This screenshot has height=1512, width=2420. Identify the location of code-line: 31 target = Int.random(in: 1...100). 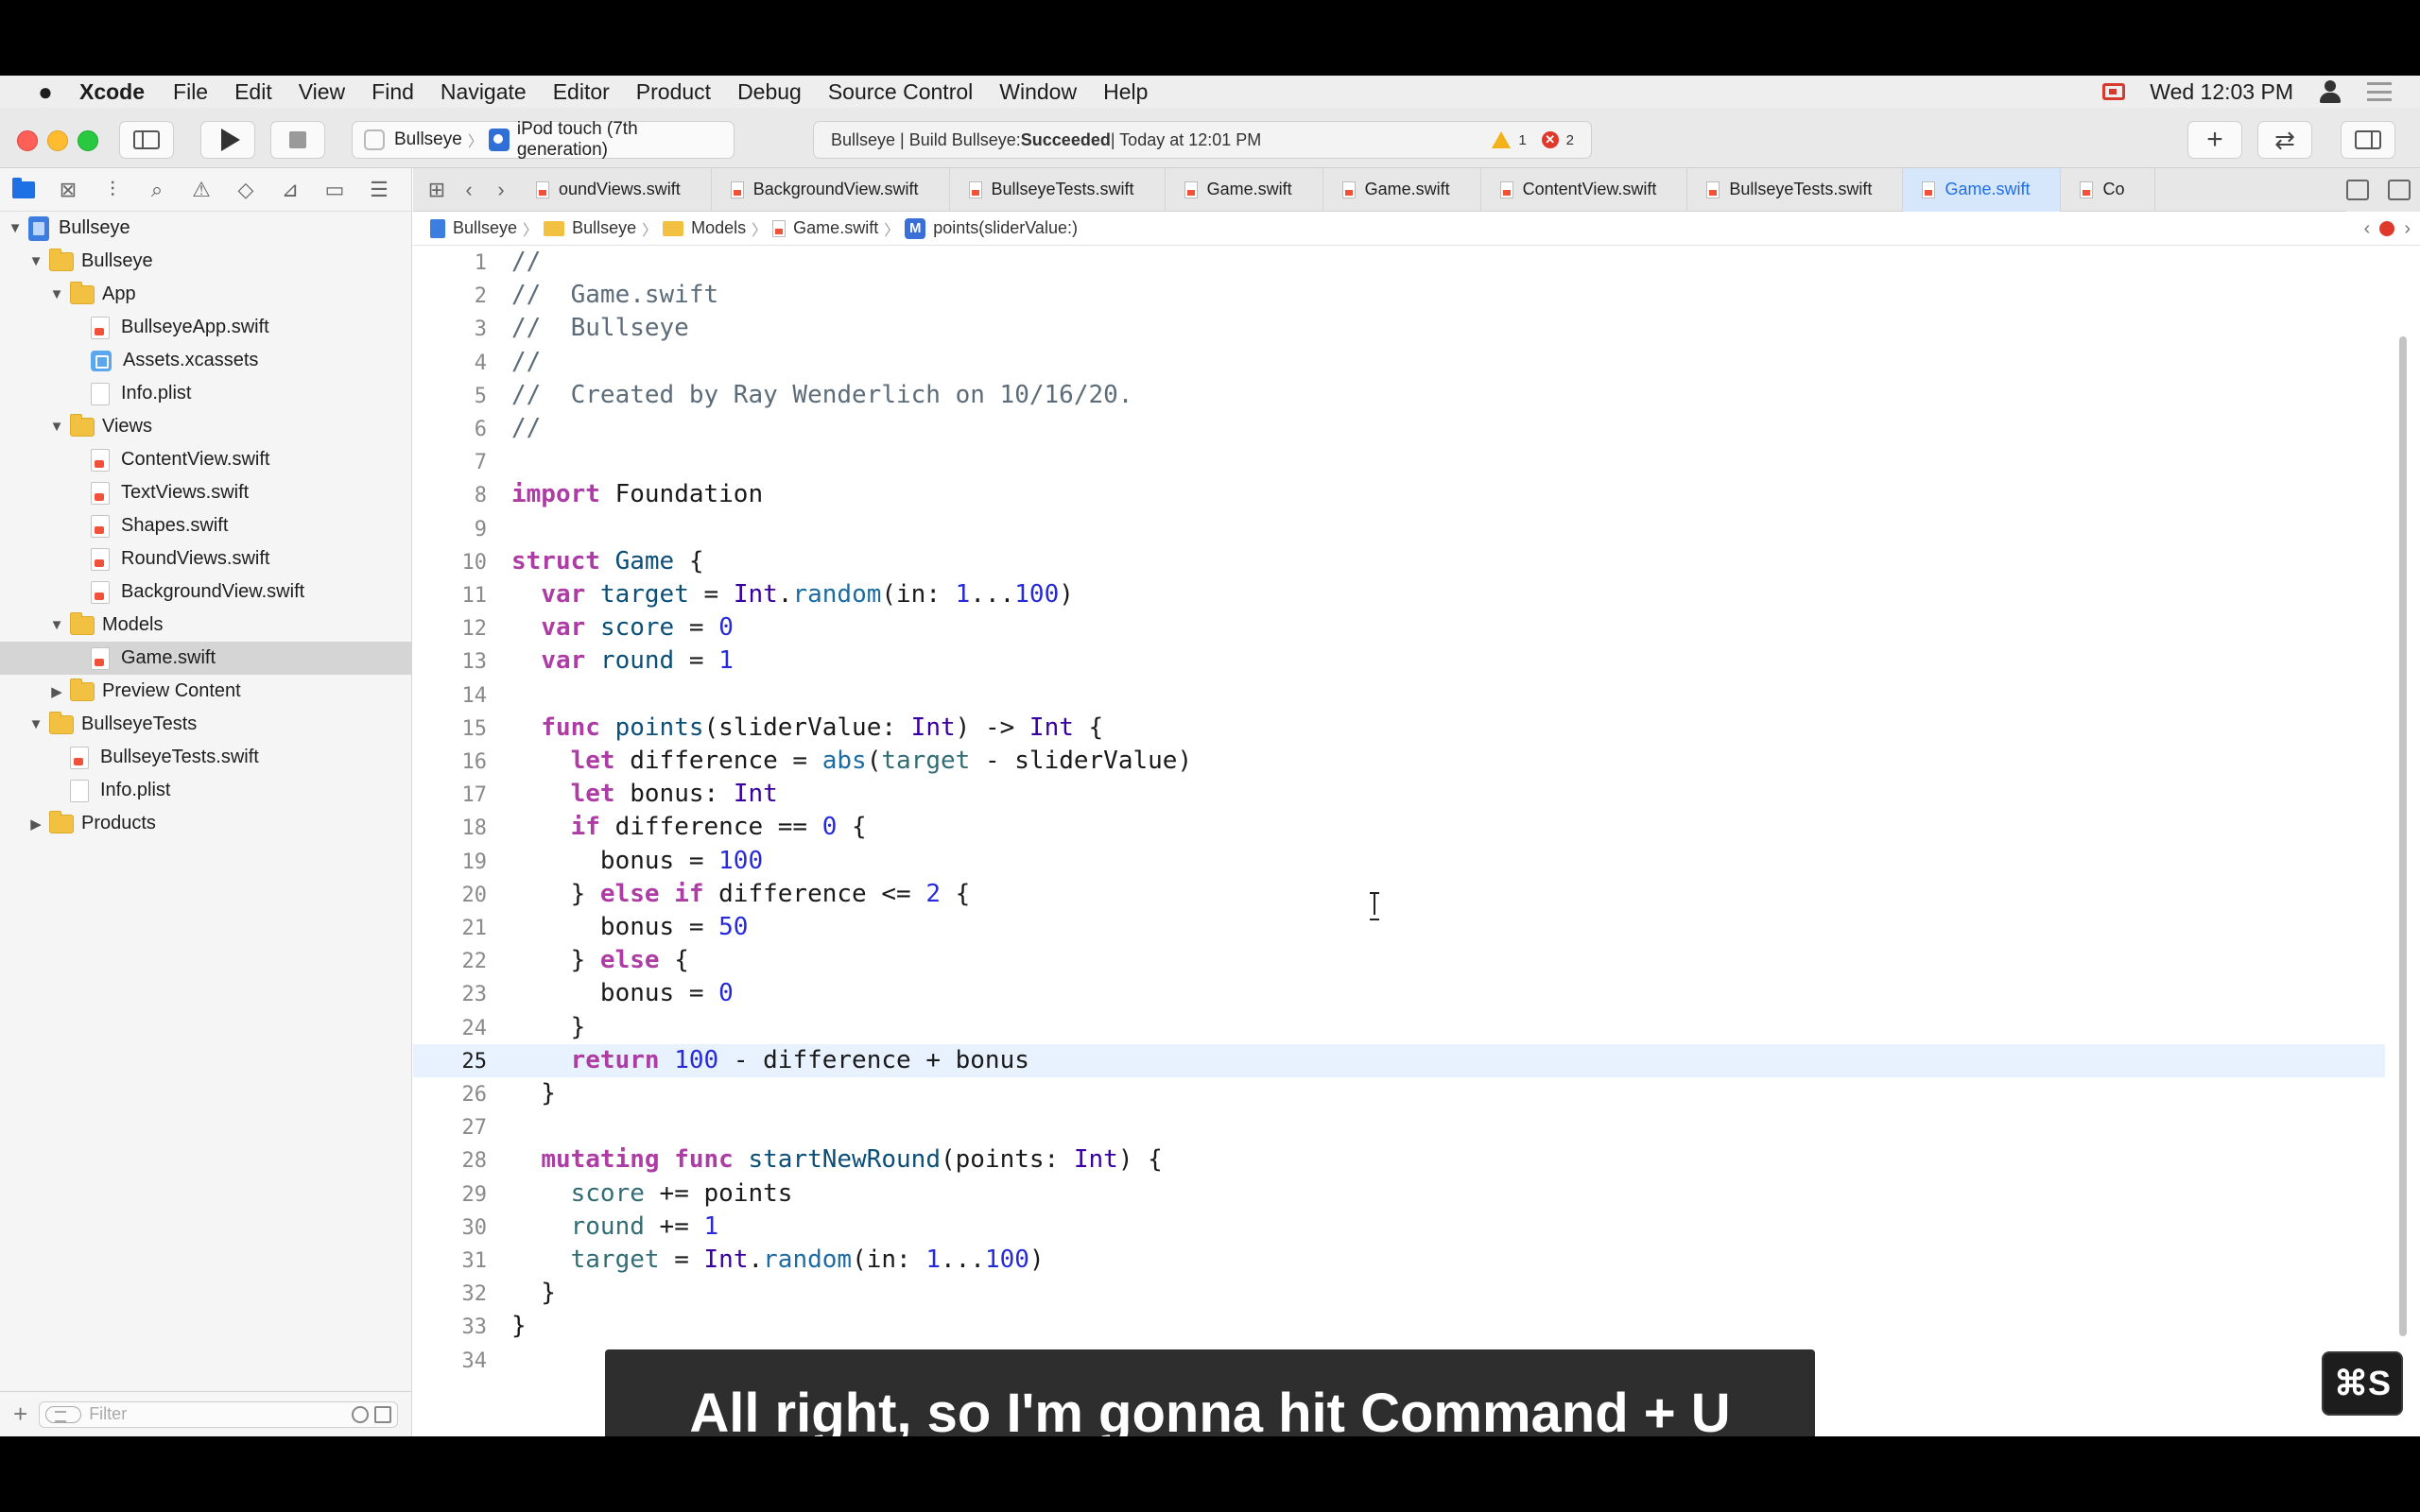
(1399, 1260).